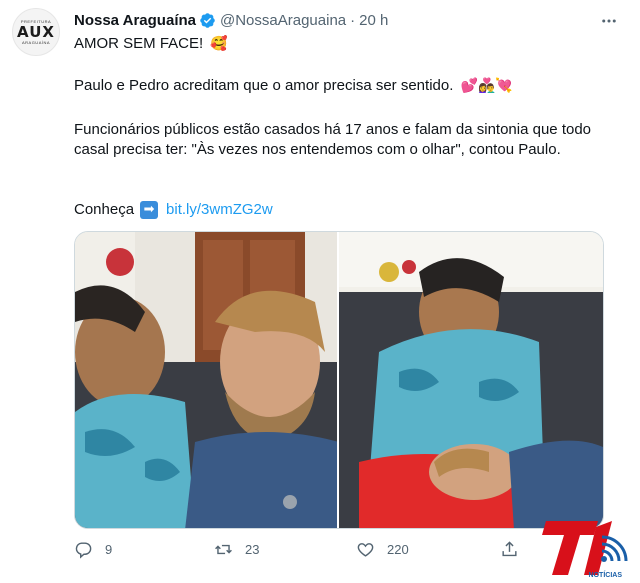  I want to click on avatar: PREFEITURA AUX ARAGUAÍNA, so click(36, 32).